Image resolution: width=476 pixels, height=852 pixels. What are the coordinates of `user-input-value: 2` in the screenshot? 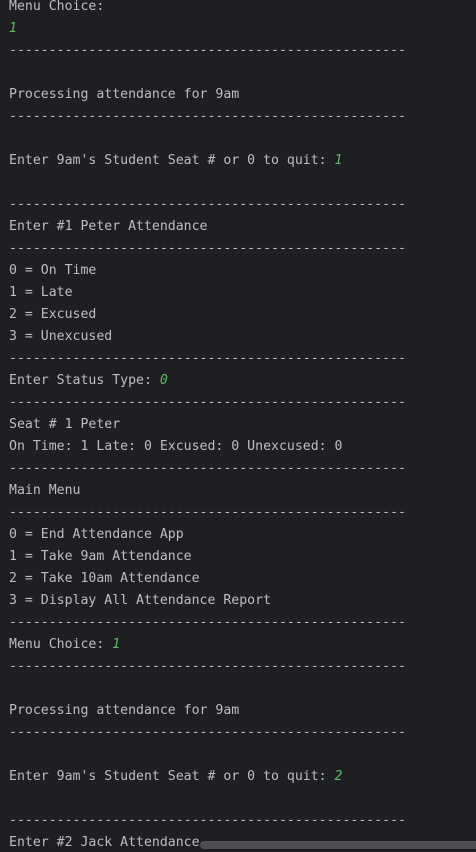 It's located at (338, 776).